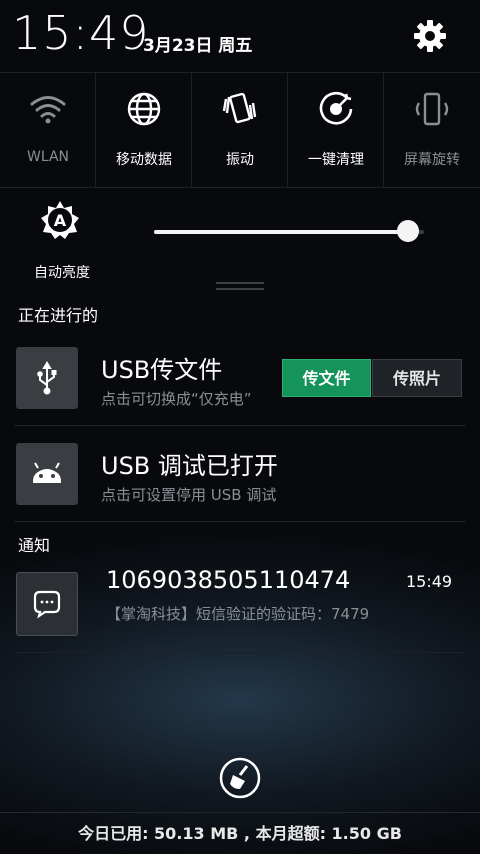 The image size is (480, 854). Describe the element at coordinates (240, 833) in the screenshot. I see `data-usage-footer: 今日已用: 50.13 MB , 本月超额: 1.50 GB` at that location.